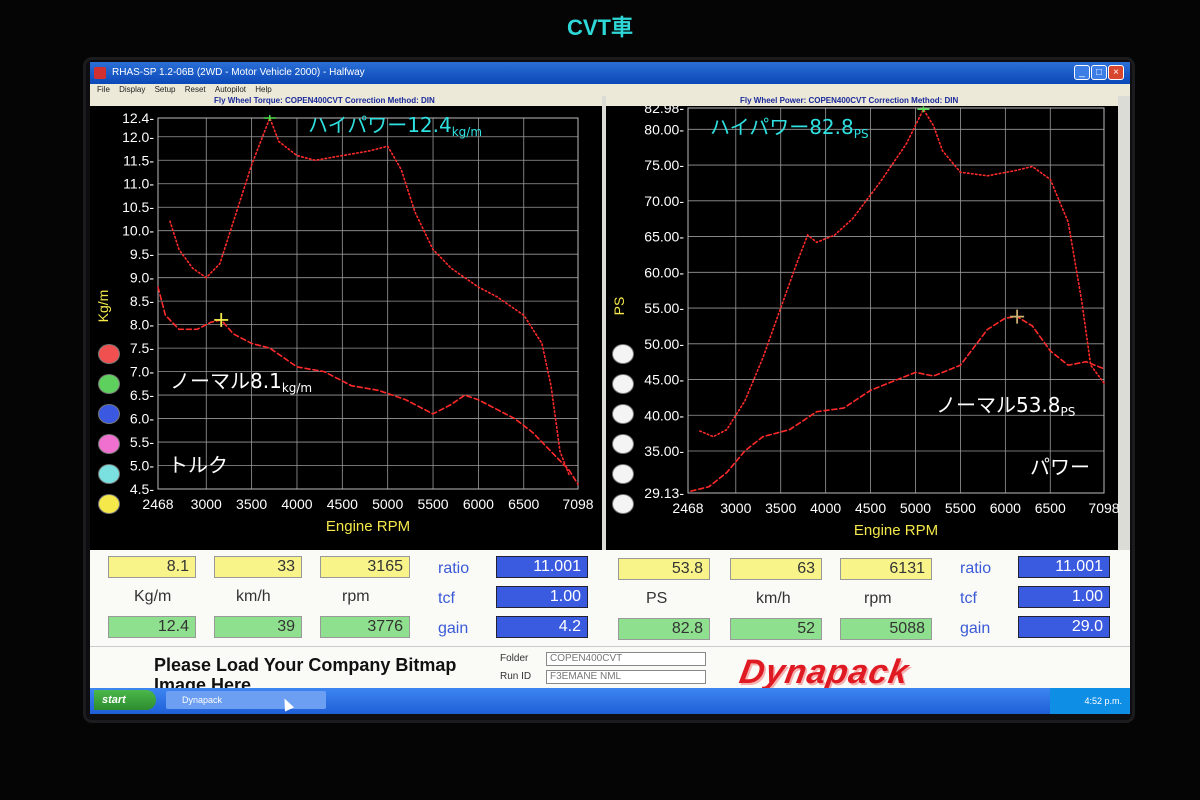 The height and width of the screenshot is (800, 1200). Describe the element at coordinates (664, 415) in the screenshot. I see `power-ytick-2: 40.00-` at that location.